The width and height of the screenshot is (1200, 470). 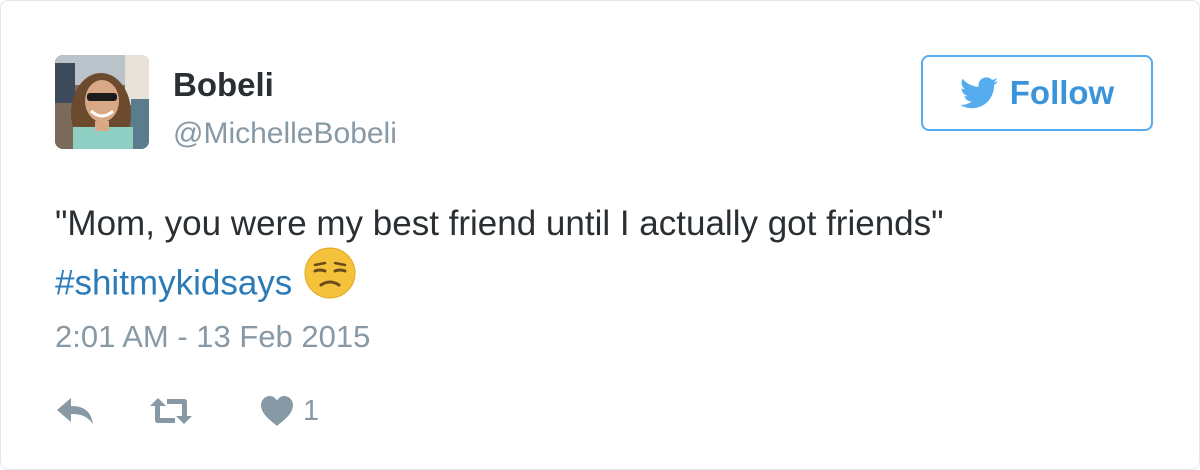 I want to click on tweet-actions: 1, so click(x=187, y=411).